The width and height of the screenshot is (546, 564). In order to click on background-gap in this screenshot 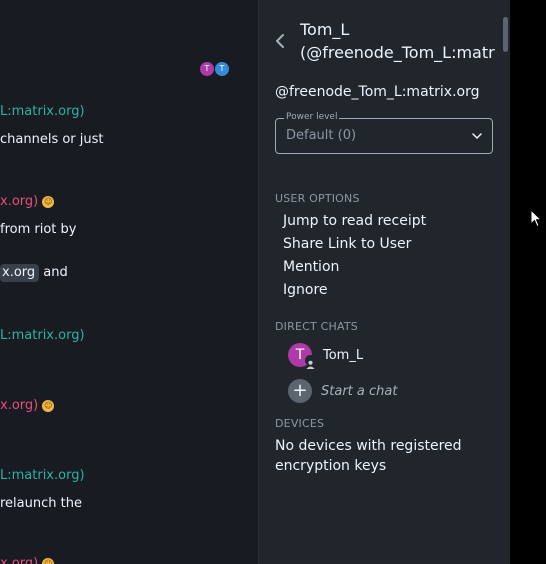, I will do `click(528, 282)`.